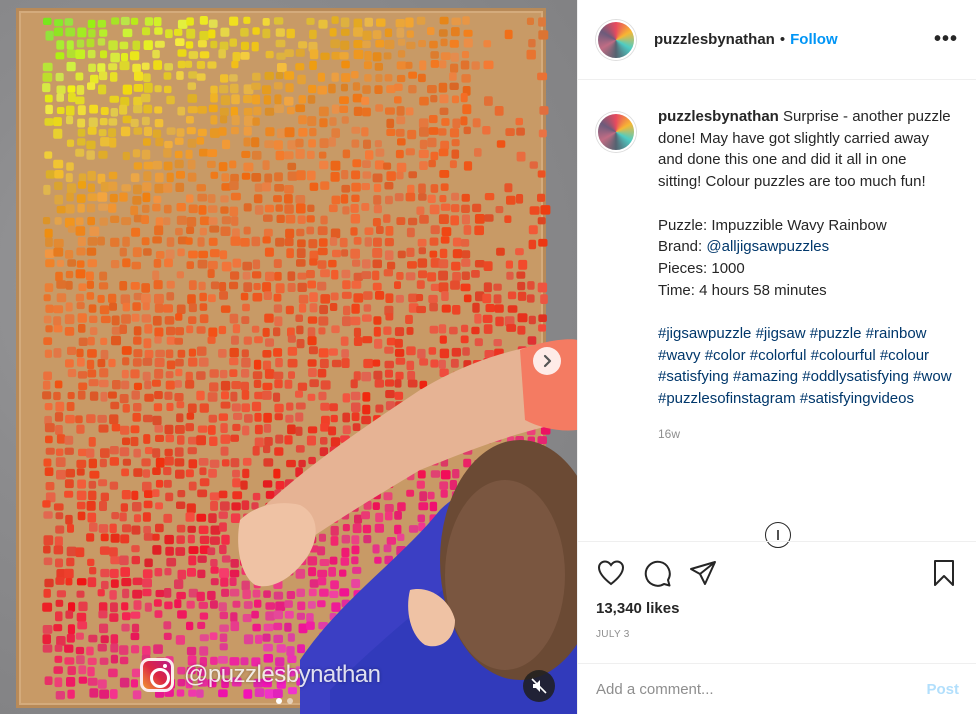 Image resolution: width=976 pixels, height=714 pixels. I want to click on caption-time-ago: 16w, so click(669, 433).